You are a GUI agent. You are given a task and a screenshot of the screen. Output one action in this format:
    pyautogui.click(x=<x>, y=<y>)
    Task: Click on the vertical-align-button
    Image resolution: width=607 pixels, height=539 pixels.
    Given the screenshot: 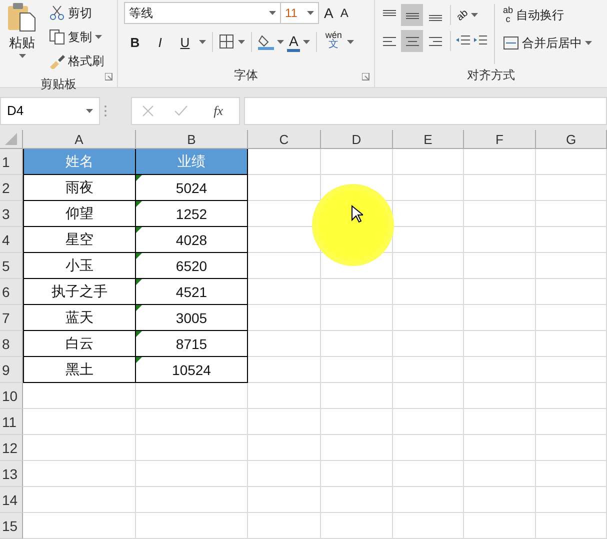 What is the action you would take?
    pyautogui.click(x=412, y=15)
    